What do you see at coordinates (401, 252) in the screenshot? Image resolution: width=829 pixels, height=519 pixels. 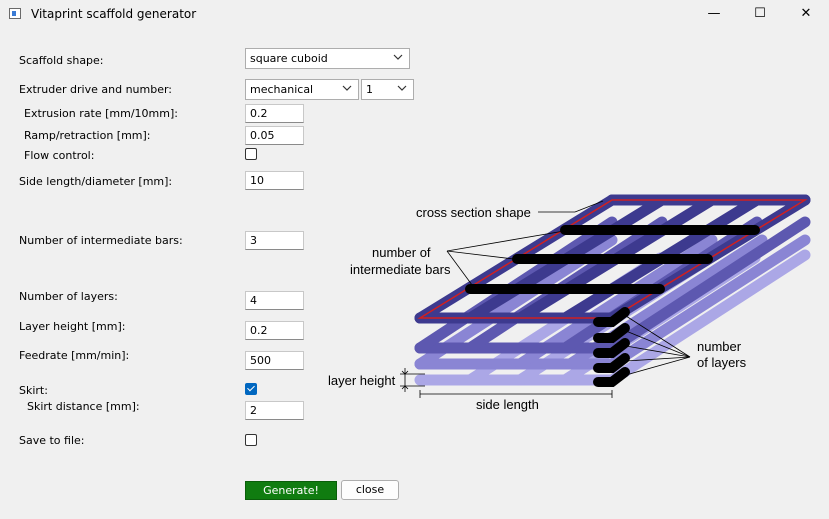 I see `bars-caption-line1: number of` at bounding box center [401, 252].